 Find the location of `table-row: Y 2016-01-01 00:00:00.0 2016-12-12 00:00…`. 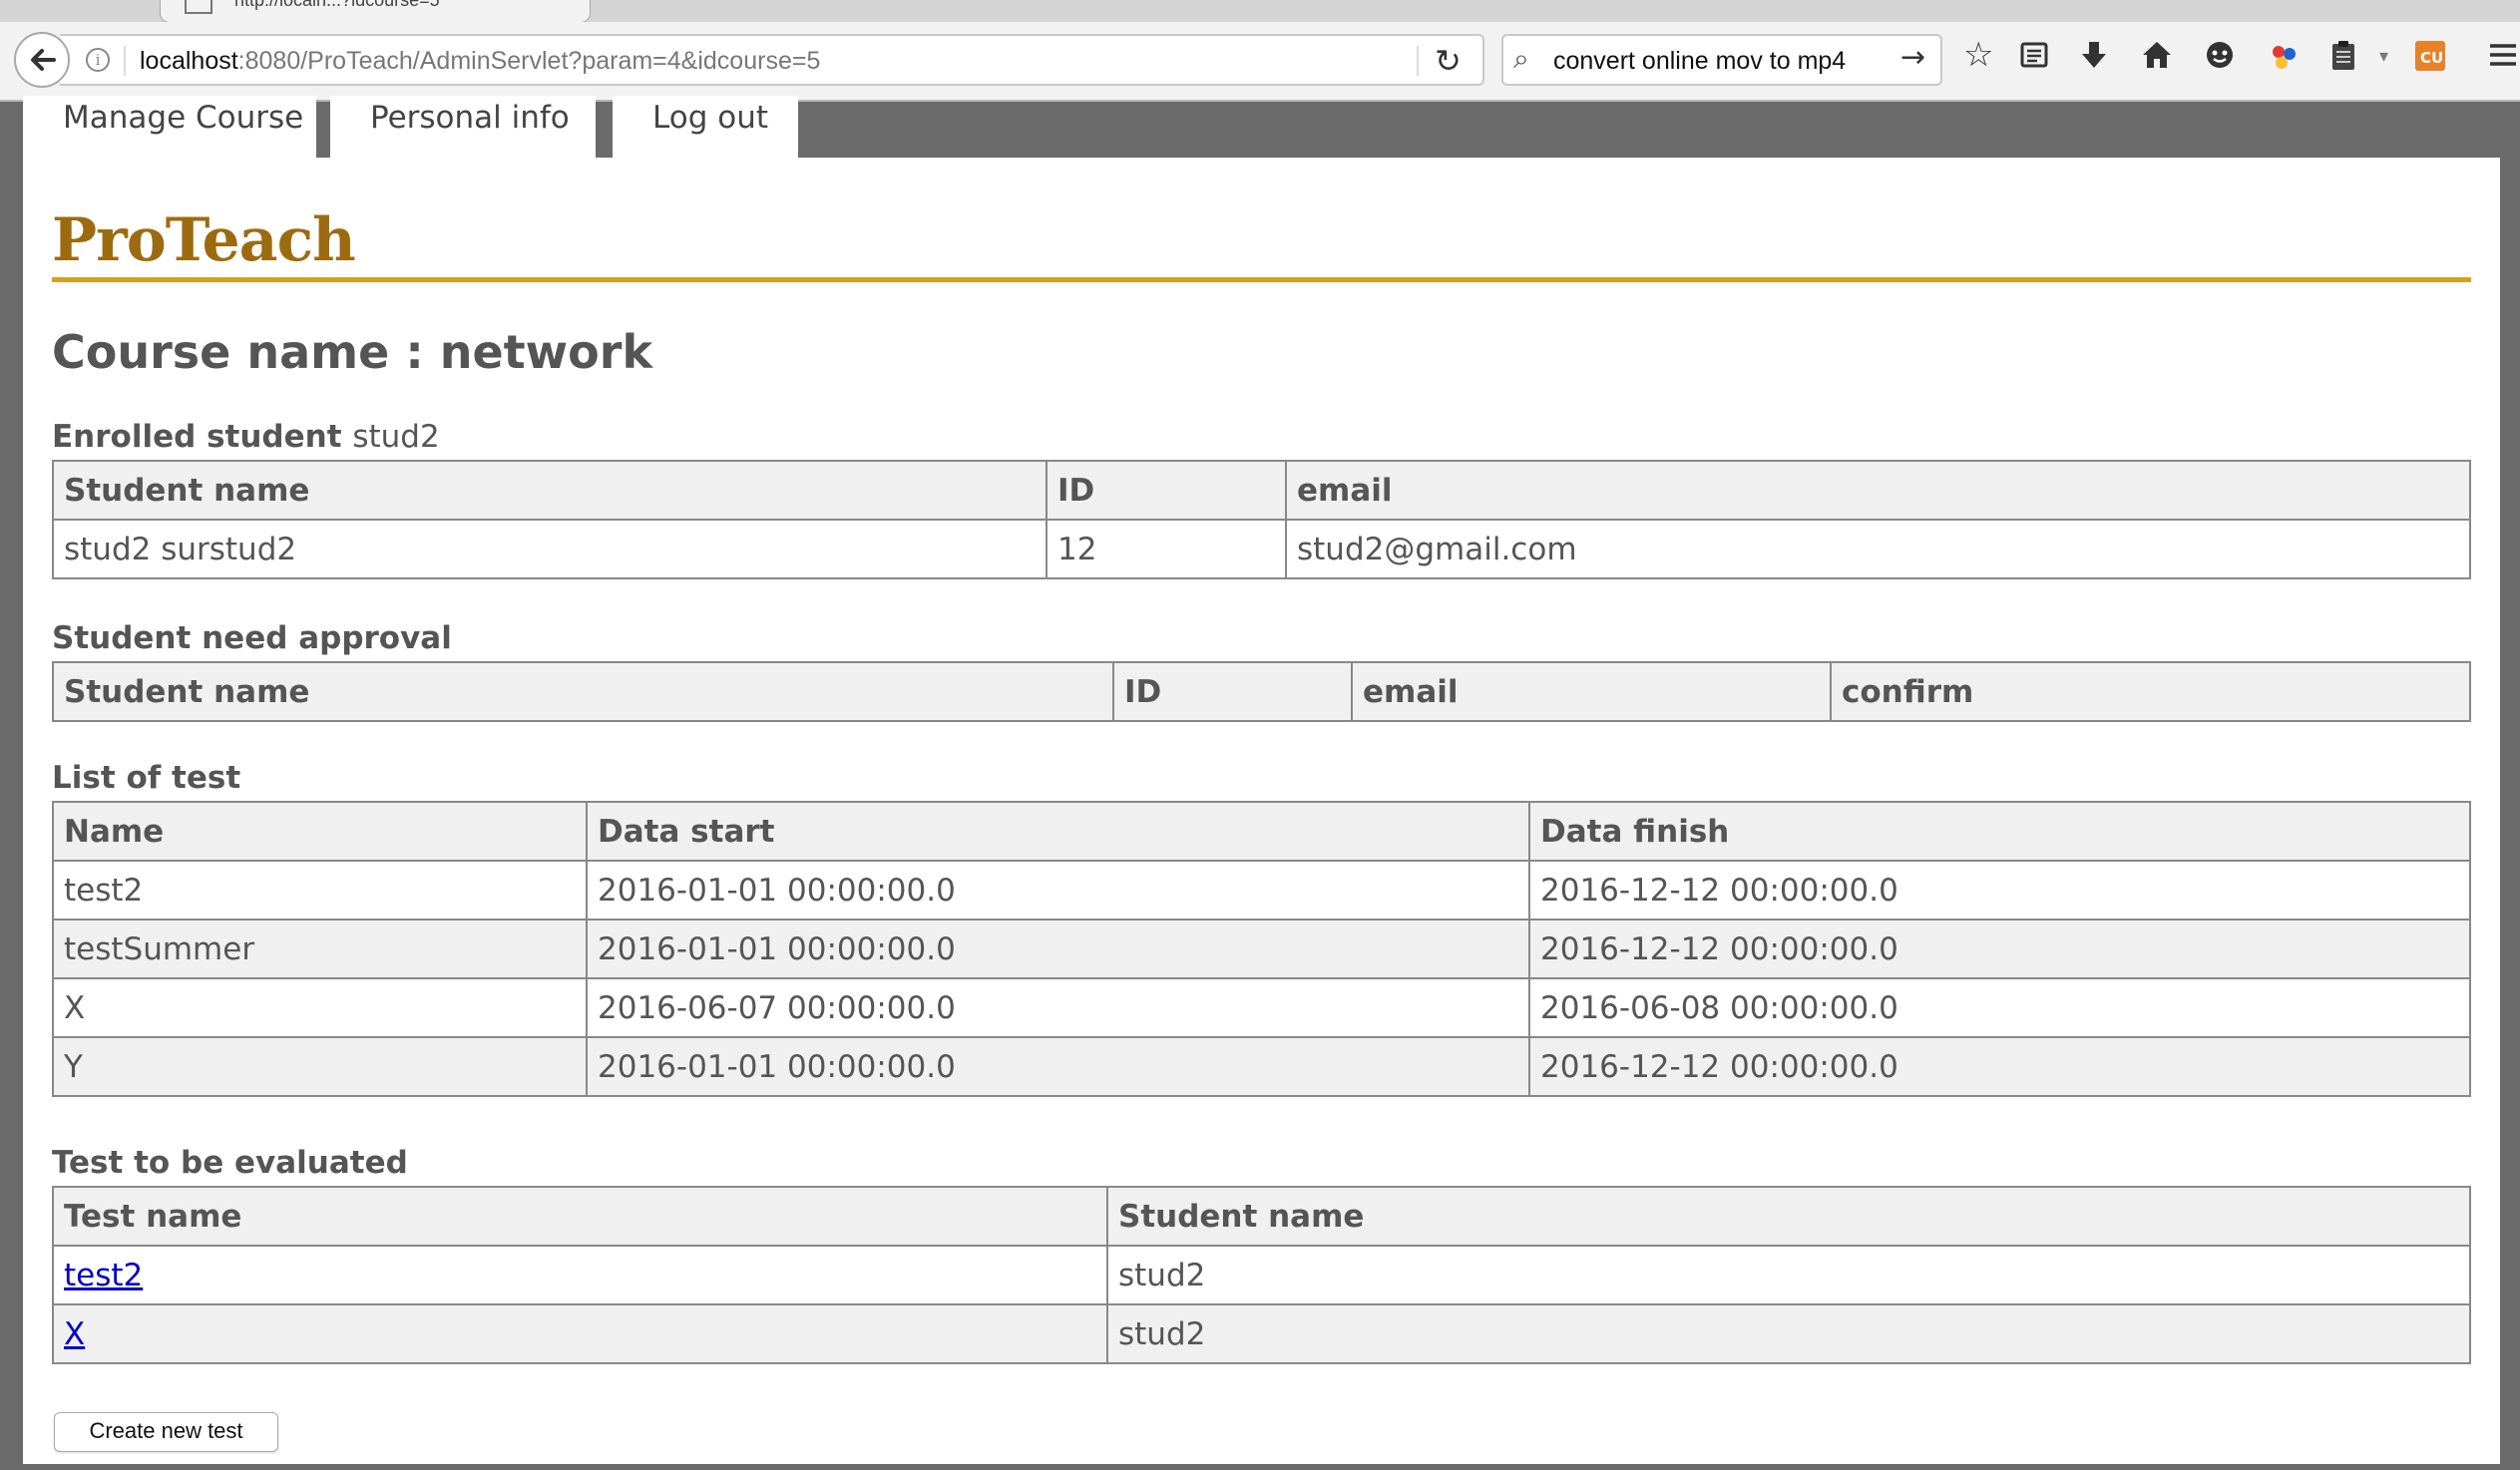

table-row: Y 2016-01-01 00:00:00.0 2016-12-12 00:00… is located at coordinates (1261, 1066).